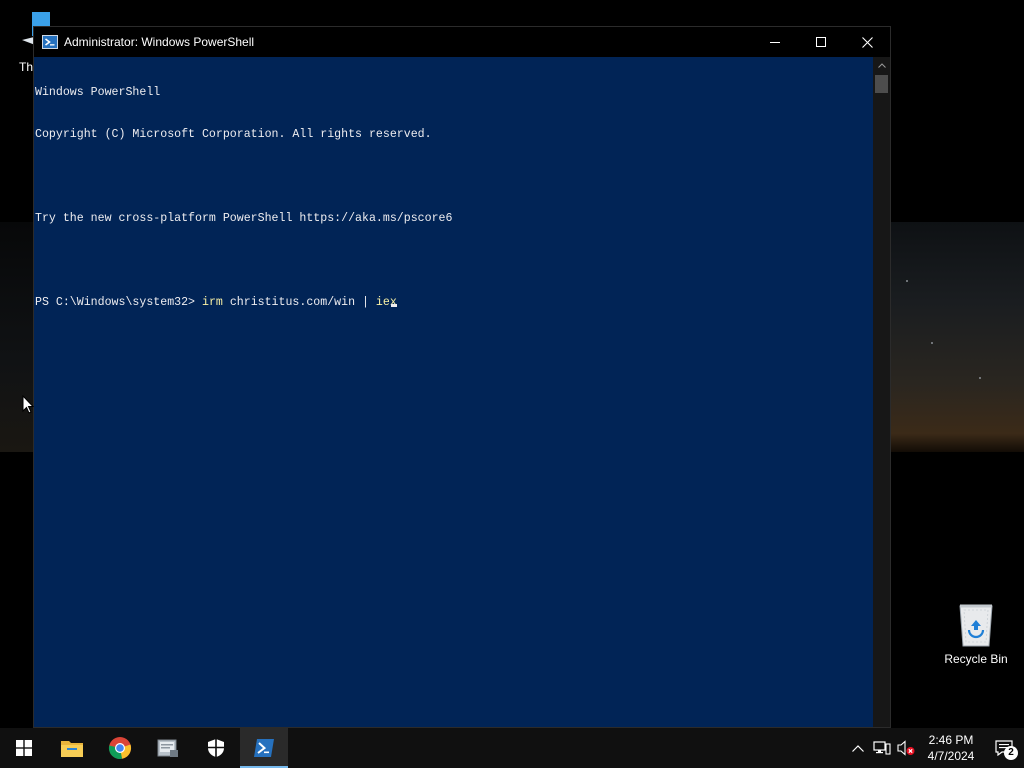  I want to click on command-args: christitus.com/win |, so click(299, 302).